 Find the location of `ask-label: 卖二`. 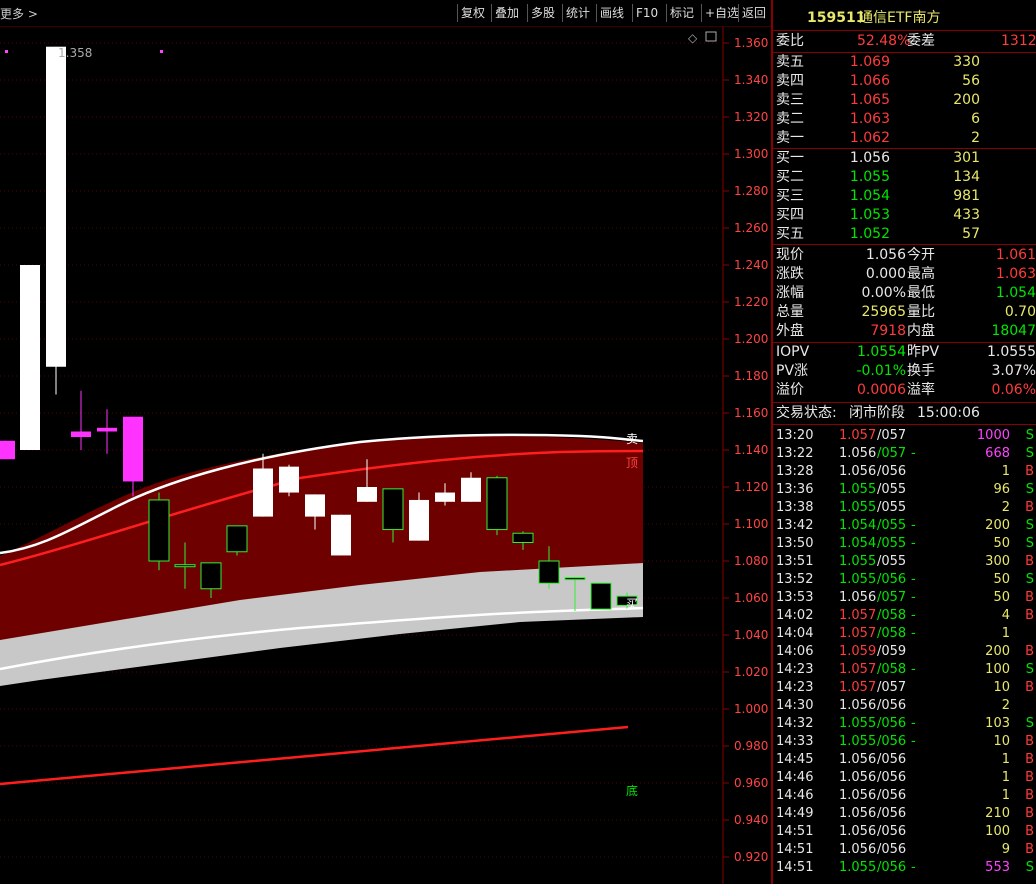

ask-label: 卖二 is located at coordinates (790, 119).